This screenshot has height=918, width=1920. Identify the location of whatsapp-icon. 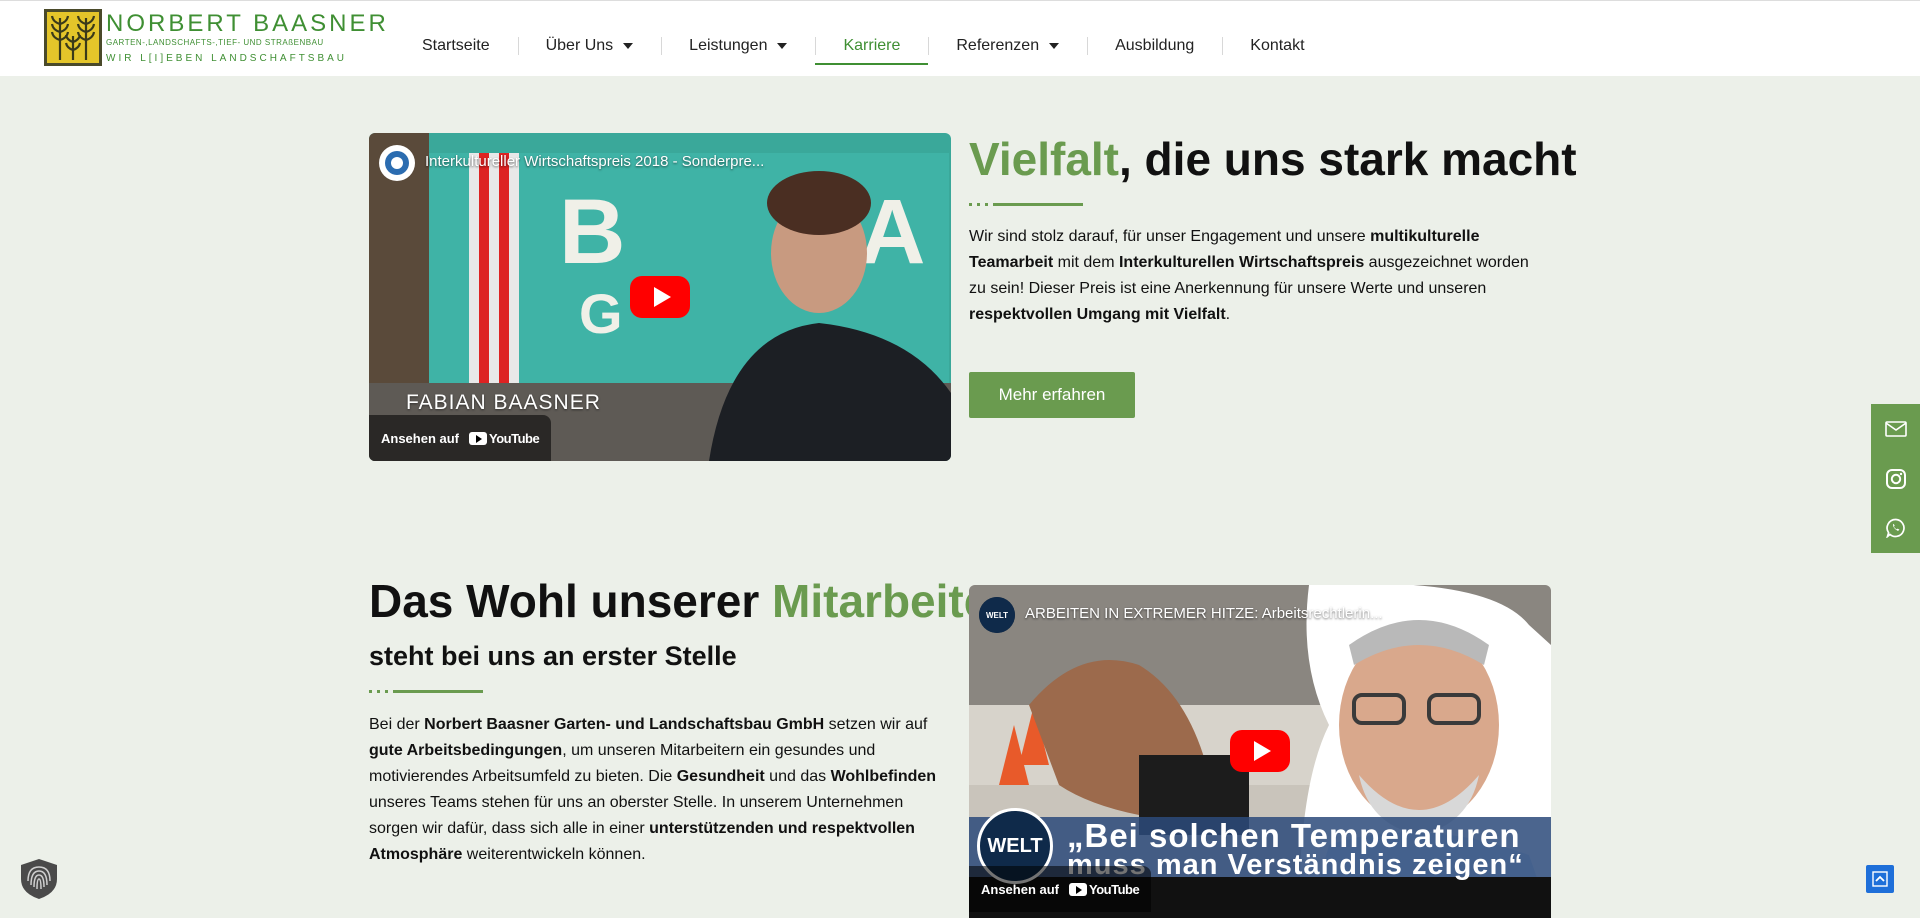
(1895, 528).